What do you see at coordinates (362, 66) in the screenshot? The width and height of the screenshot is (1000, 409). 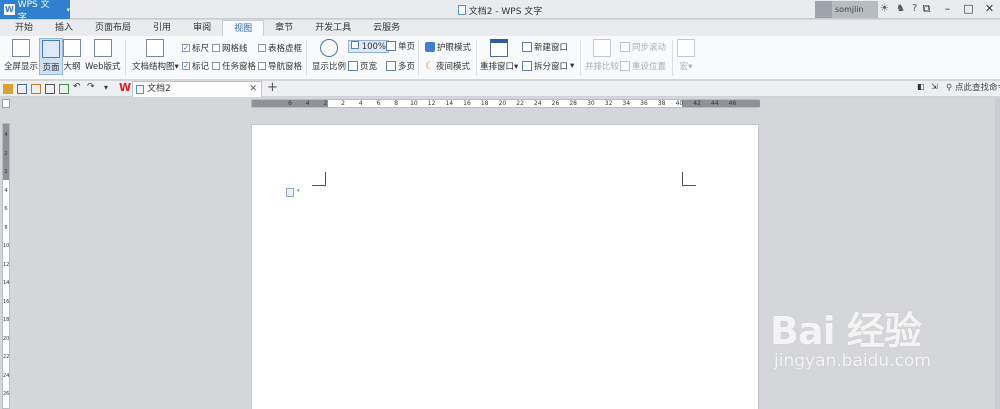 I see `page-width-button: 页宽` at bounding box center [362, 66].